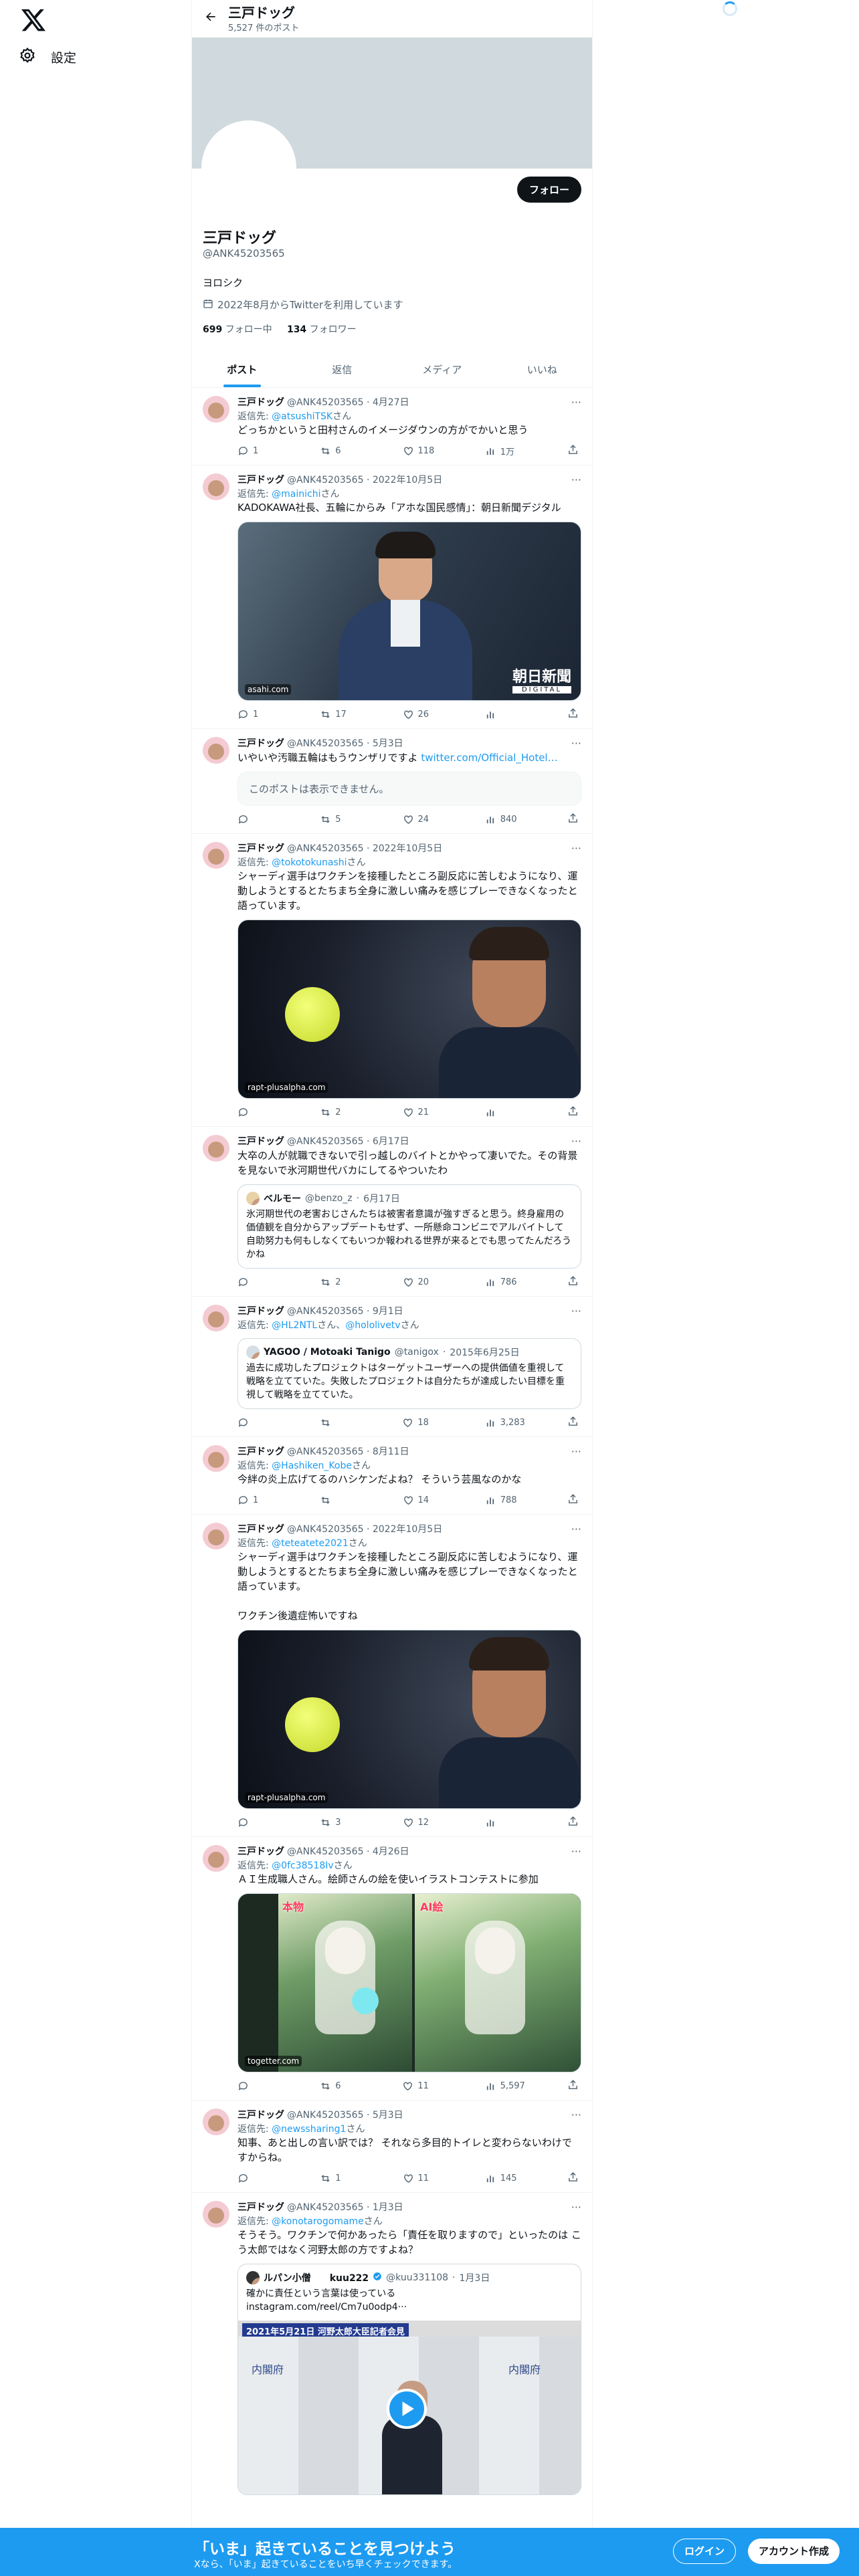 This screenshot has width=859, height=2576. Describe the element at coordinates (340, 2086) in the screenshot. I see `retweet-button: 6` at that location.